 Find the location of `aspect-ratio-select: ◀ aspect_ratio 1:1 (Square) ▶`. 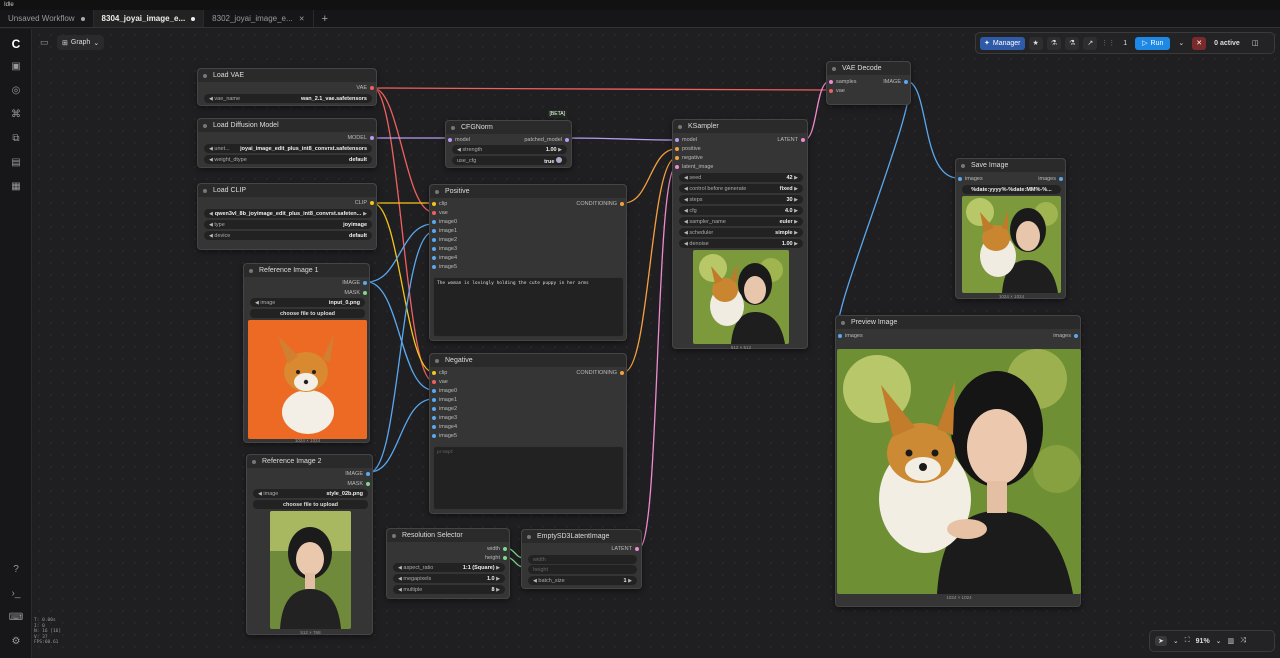

aspect-ratio-select: ◀ aspect_ratio 1:1 (Square) ▶ is located at coordinates (449, 567).